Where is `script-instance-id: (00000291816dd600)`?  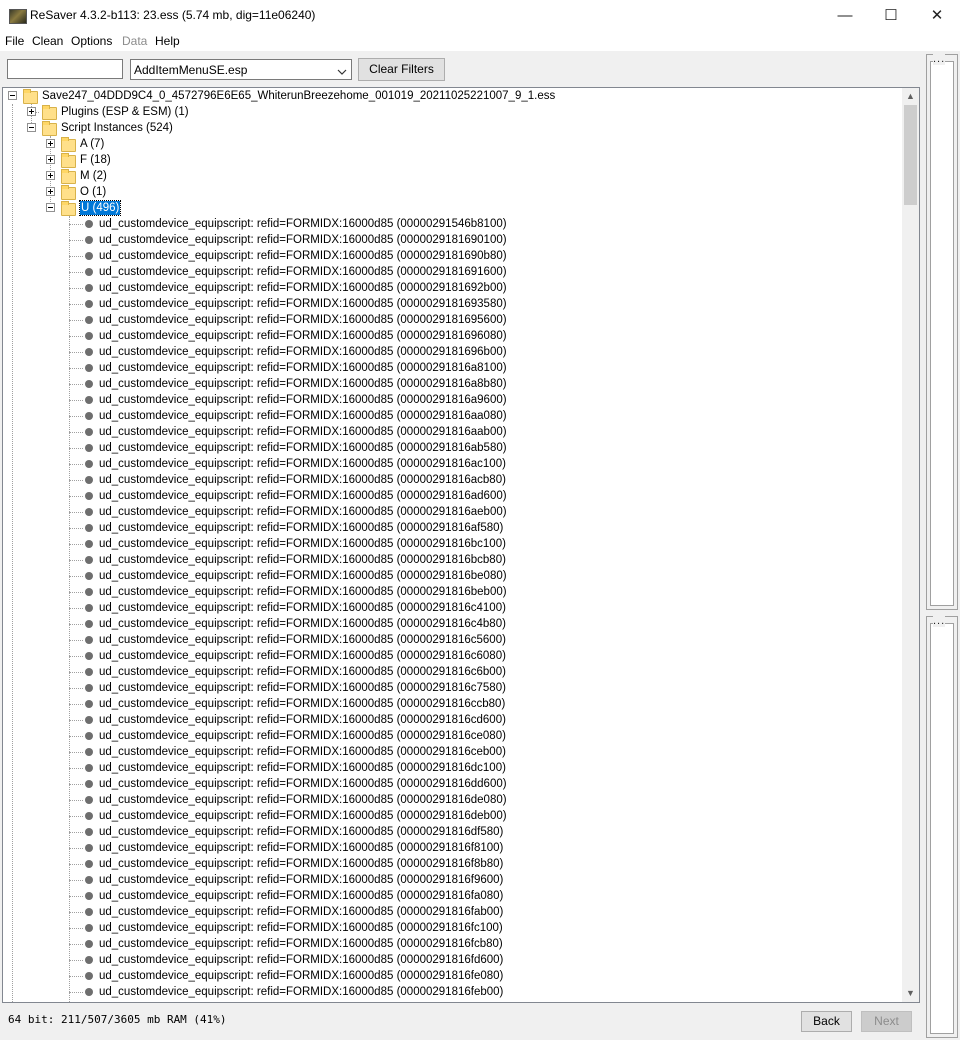
script-instance-id: (00000291816dd600) is located at coordinates (451, 784).